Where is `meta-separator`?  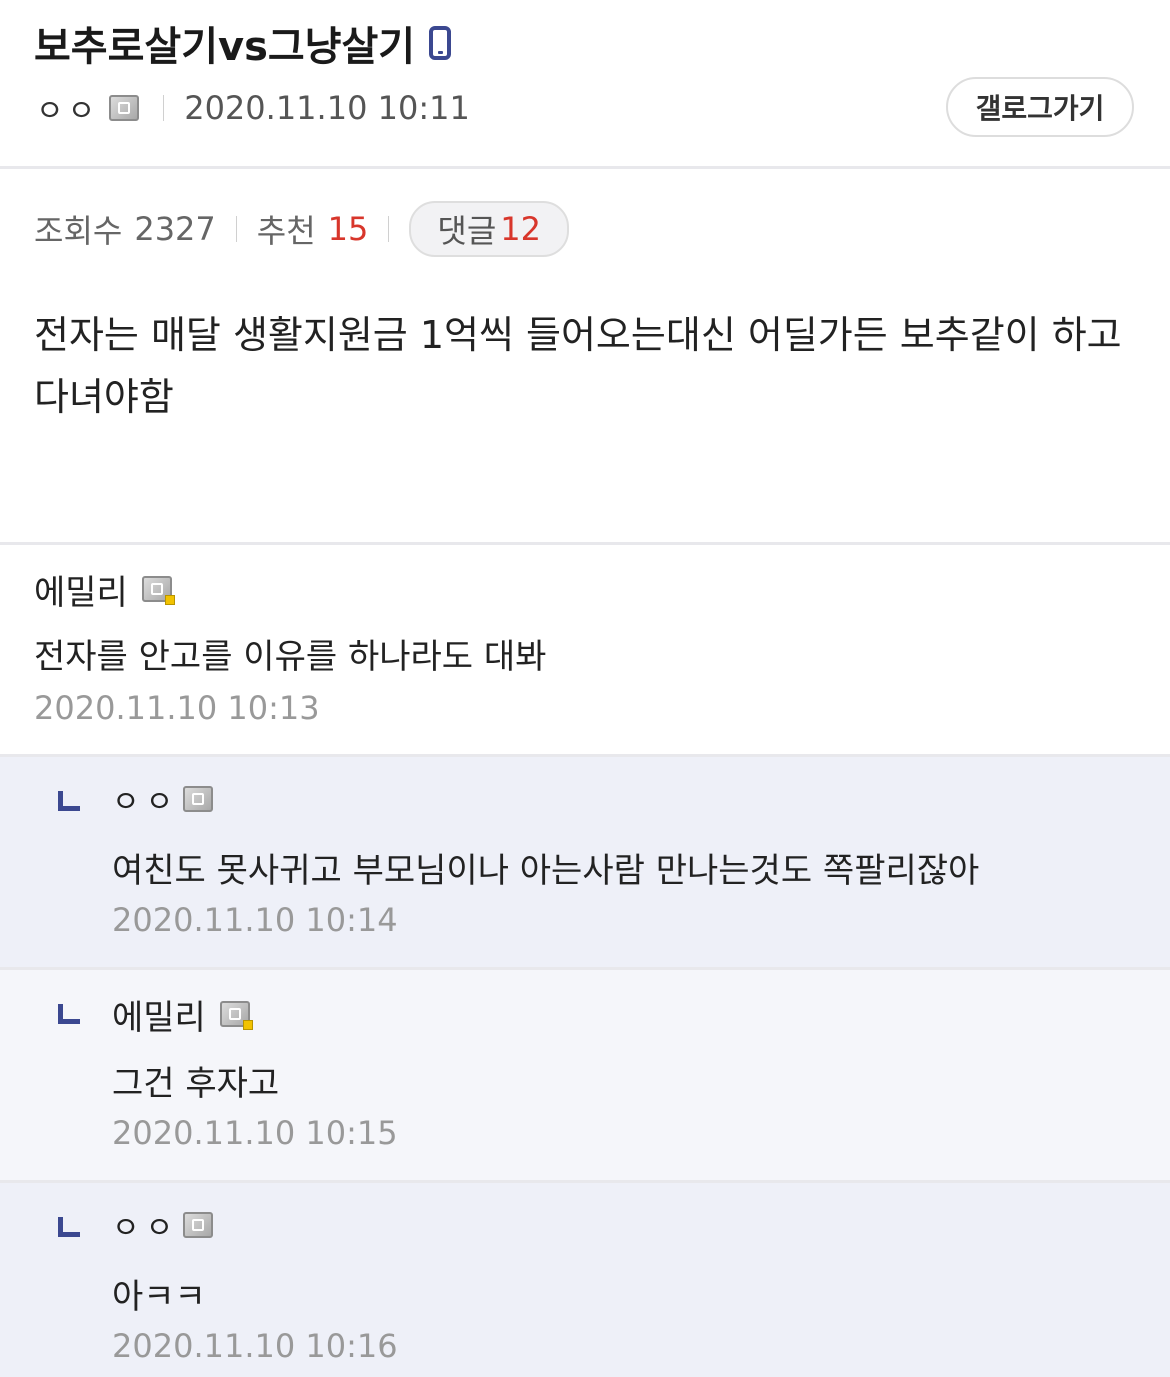
meta-separator is located at coordinates (164, 108).